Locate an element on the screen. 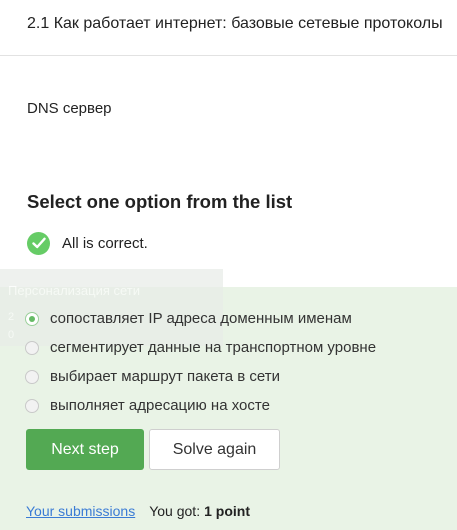 This screenshot has width=457, height=530. your-submissions-link: Your submissions is located at coordinates (80, 511).